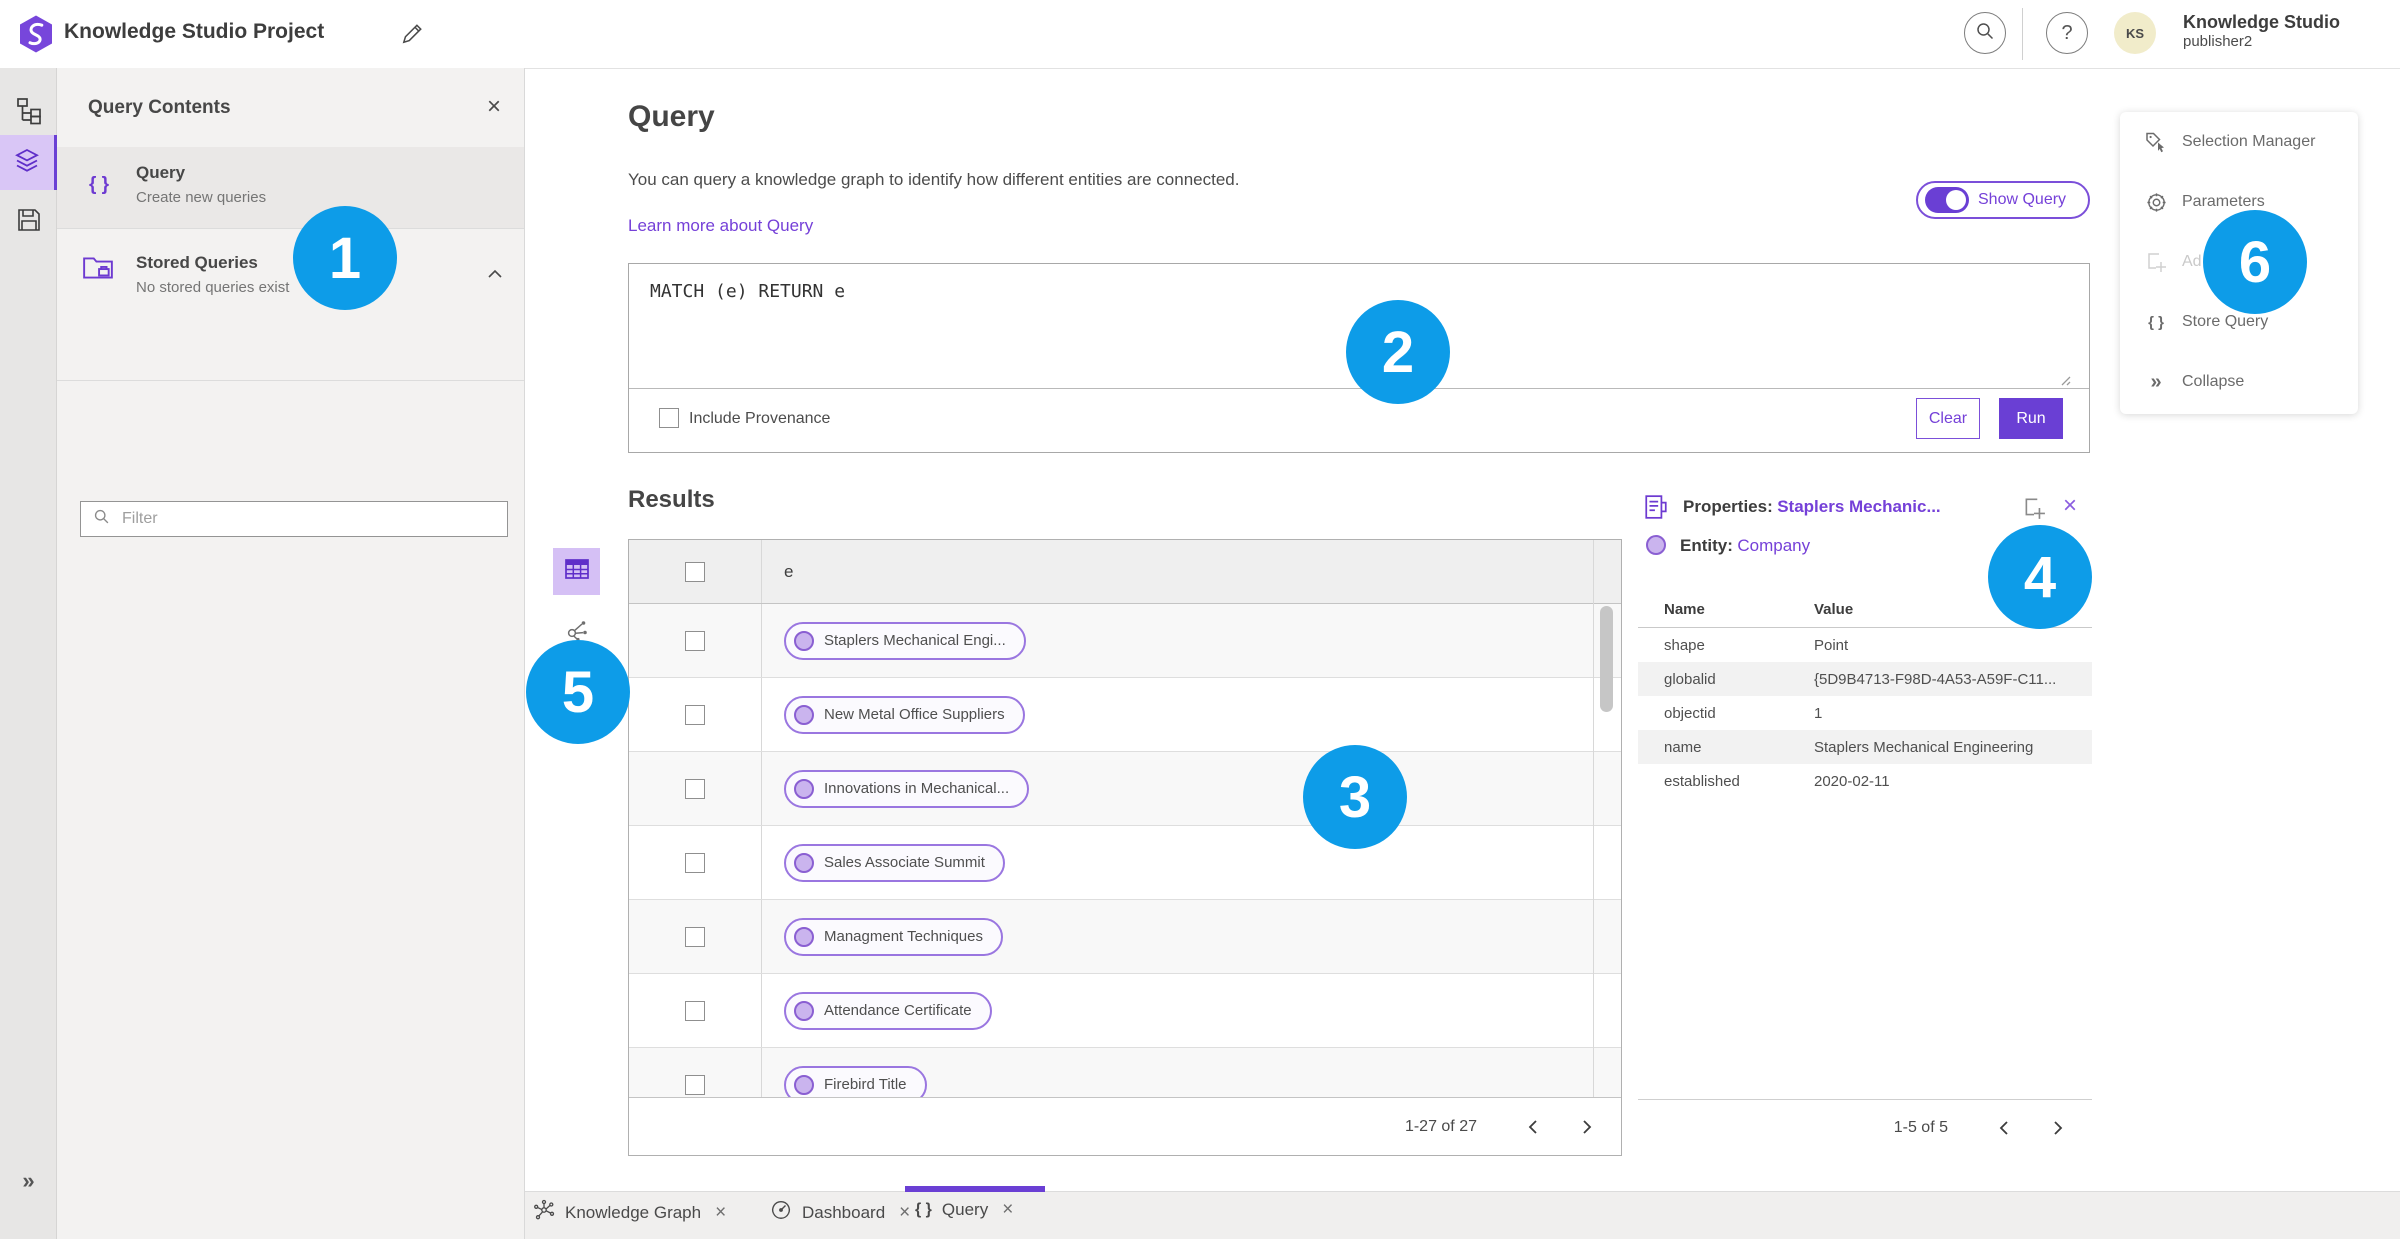  Describe the element at coordinates (1956, 200) in the screenshot. I see `toggle-knob` at that location.